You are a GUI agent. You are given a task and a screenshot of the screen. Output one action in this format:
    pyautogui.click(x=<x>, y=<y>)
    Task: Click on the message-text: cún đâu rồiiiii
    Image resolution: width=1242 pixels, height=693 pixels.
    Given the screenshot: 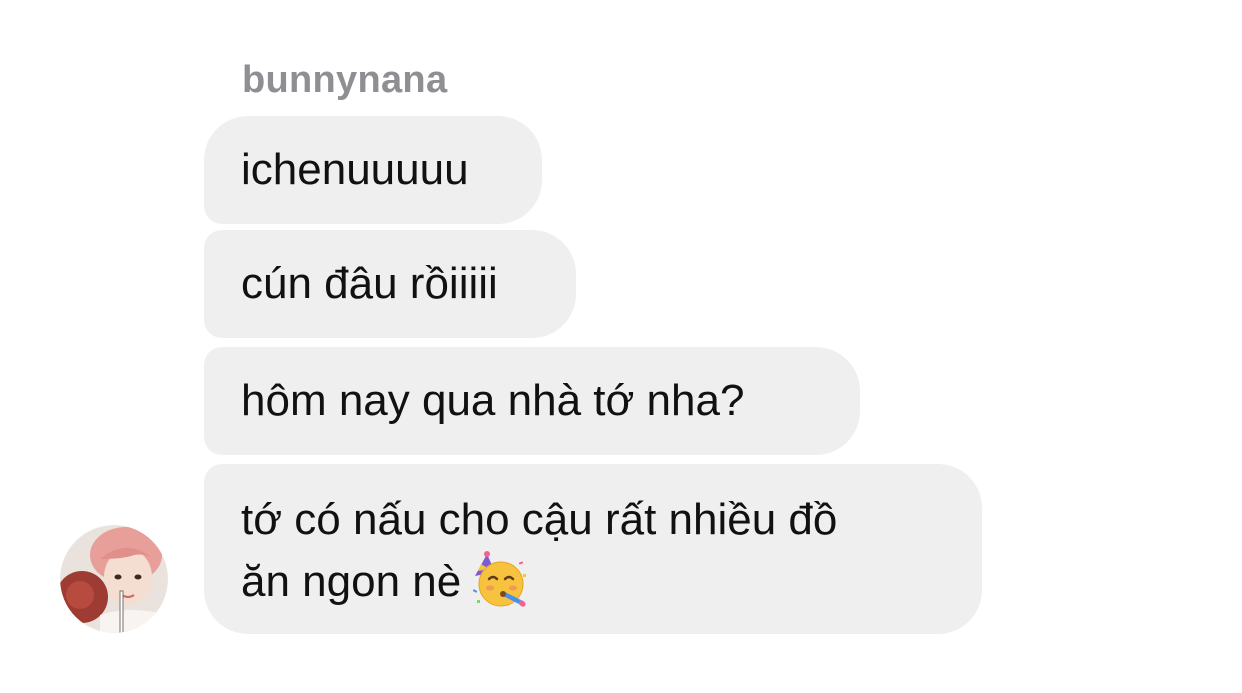 What is the action you would take?
    pyautogui.click(x=369, y=283)
    